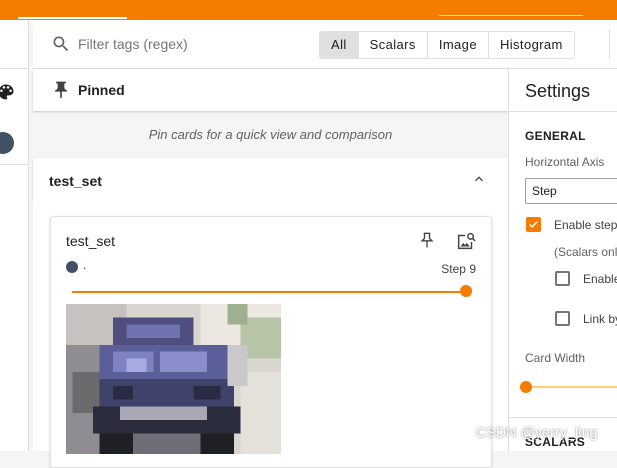 Image resolution: width=617 pixels, height=468 pixels. Describe the element at coordinates (91, 241) in the screenshot. I see `card-title: test_set` at that location.